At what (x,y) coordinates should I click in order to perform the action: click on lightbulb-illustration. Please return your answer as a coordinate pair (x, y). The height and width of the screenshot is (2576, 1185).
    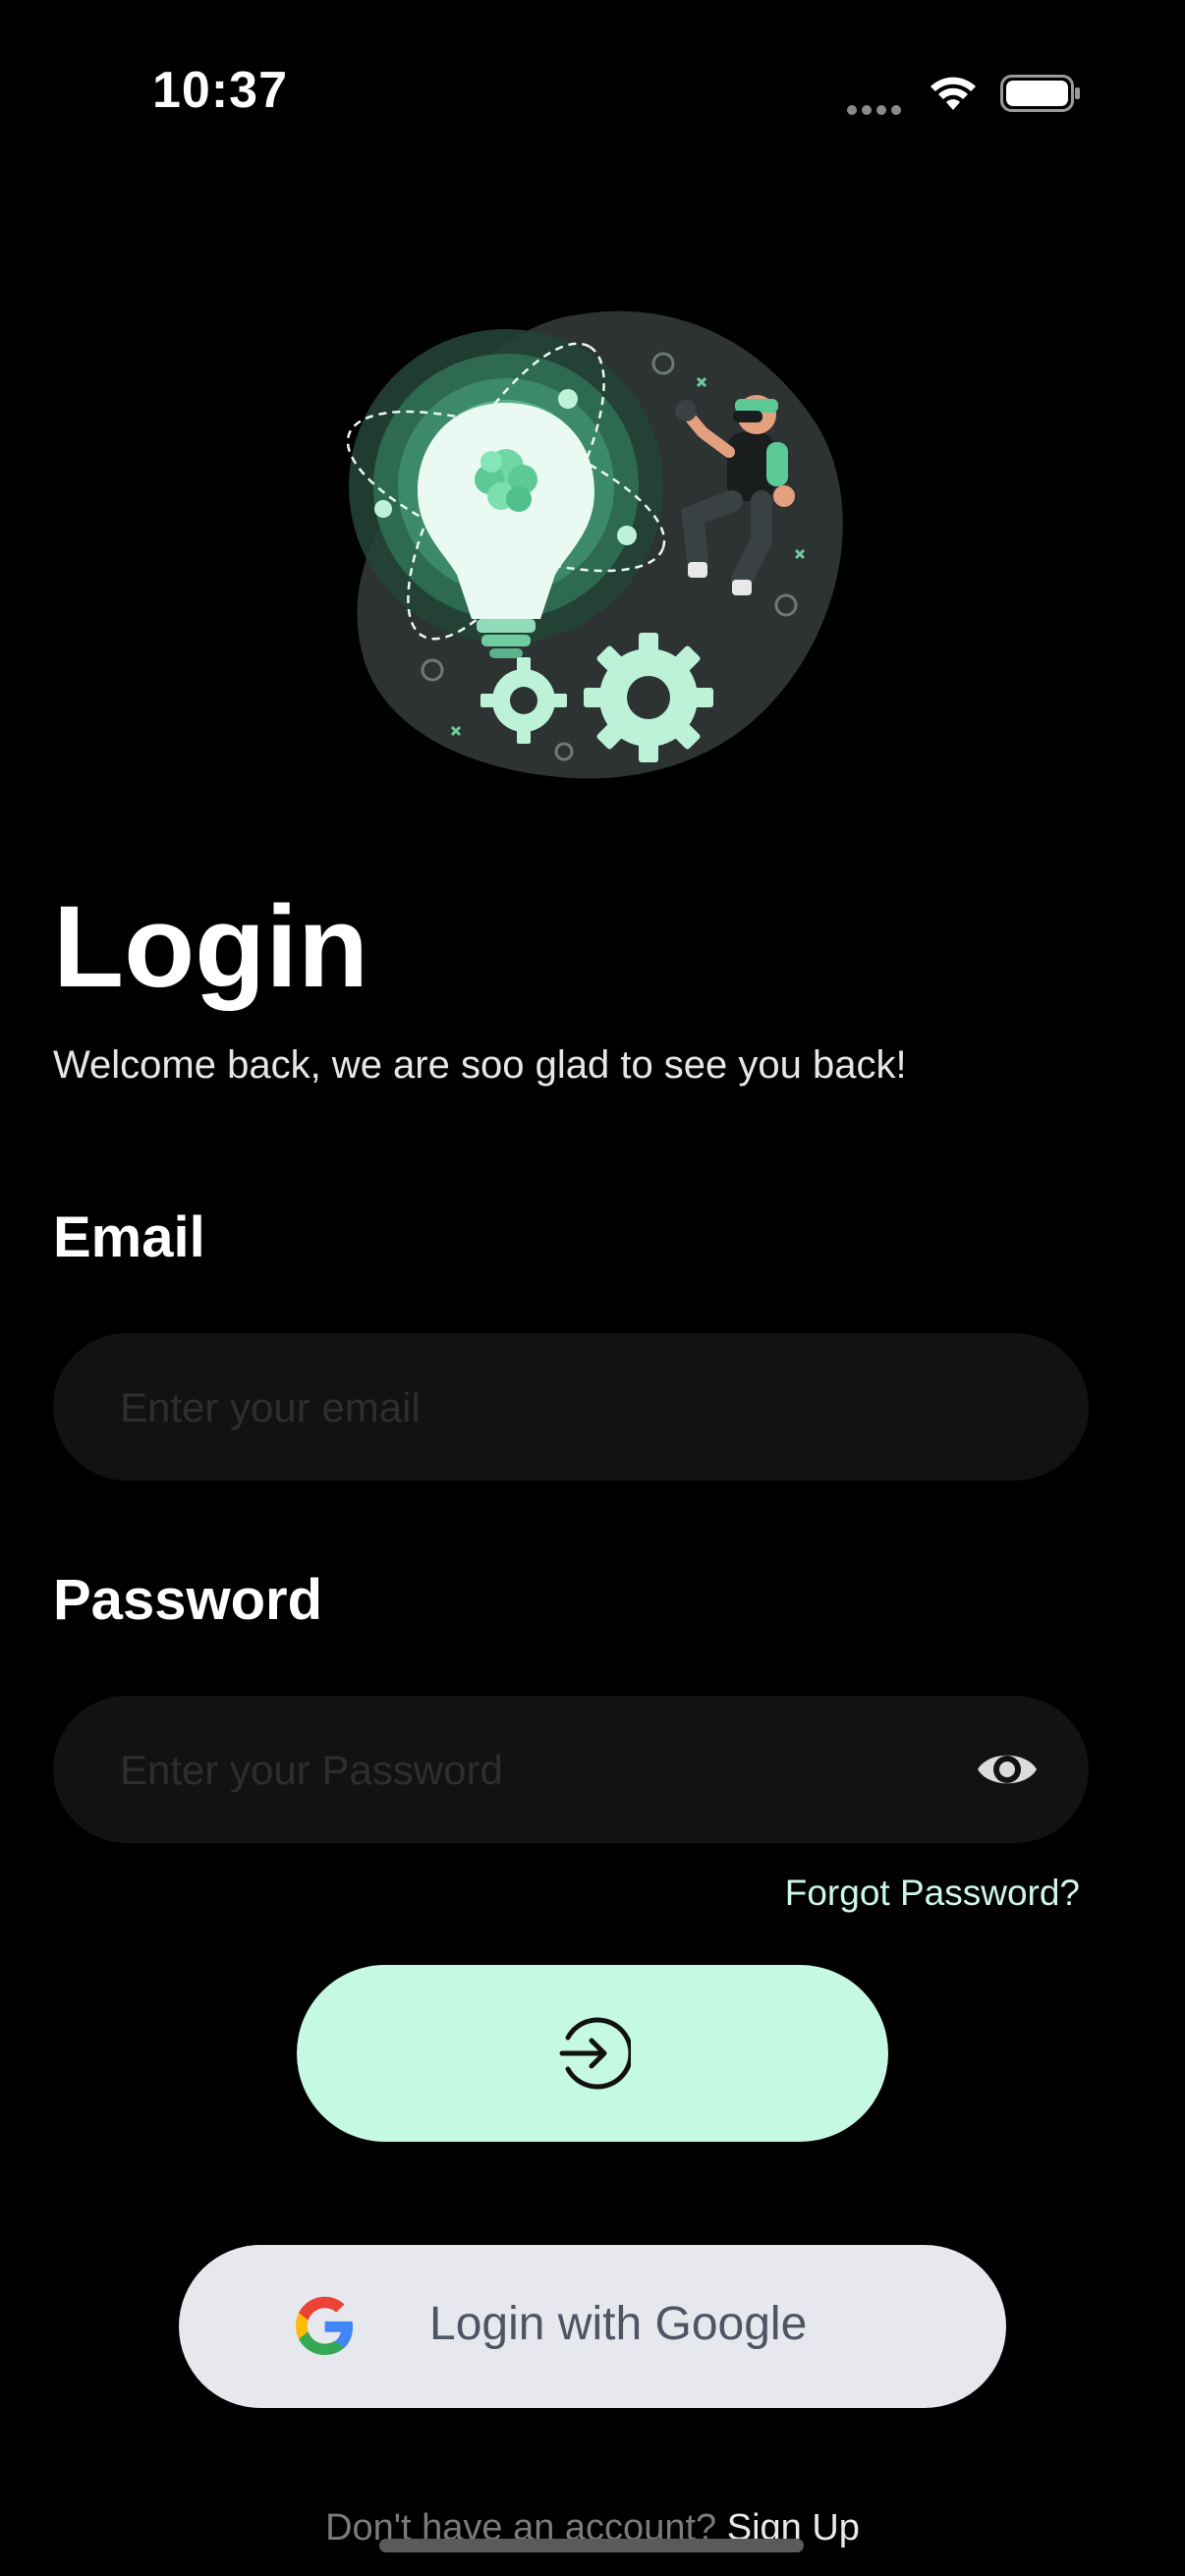
    Looking at the image, I should click on (594, 544).